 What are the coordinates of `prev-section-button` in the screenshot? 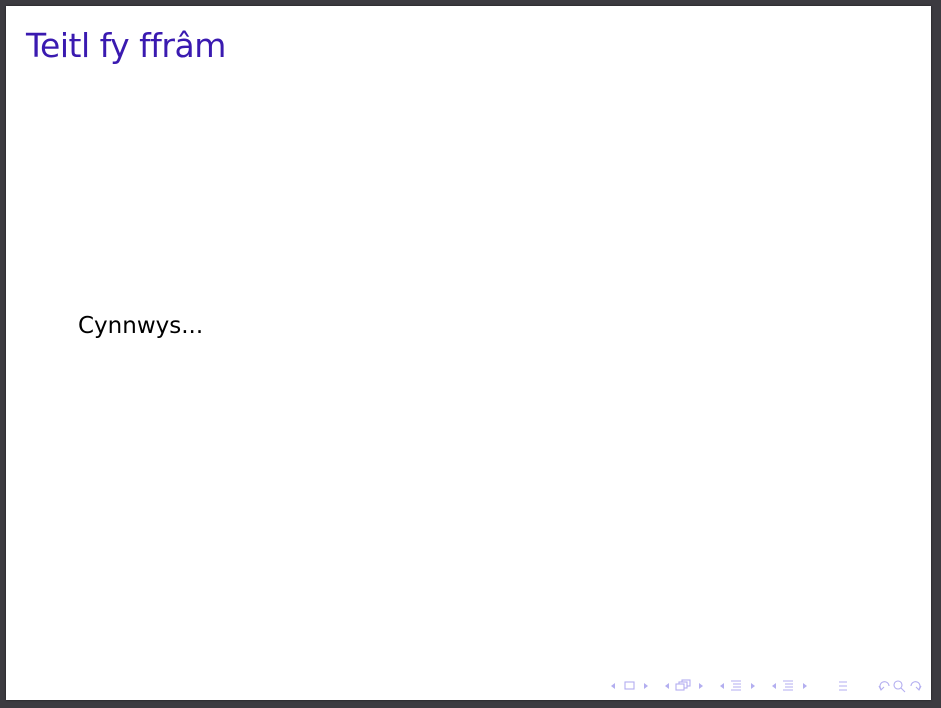 It's located at (722, 686).